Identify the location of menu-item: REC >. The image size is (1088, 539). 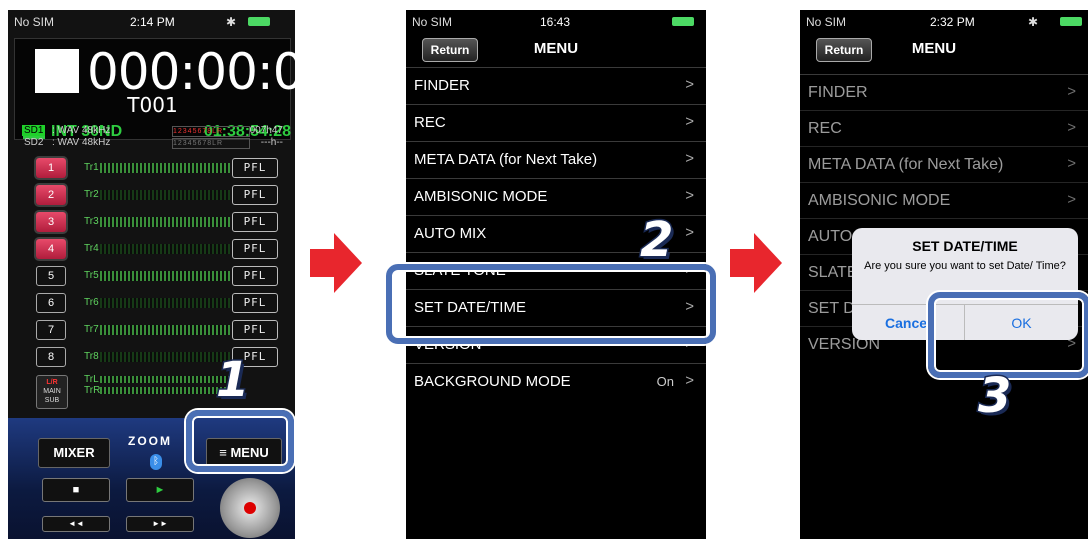
(556, 122).